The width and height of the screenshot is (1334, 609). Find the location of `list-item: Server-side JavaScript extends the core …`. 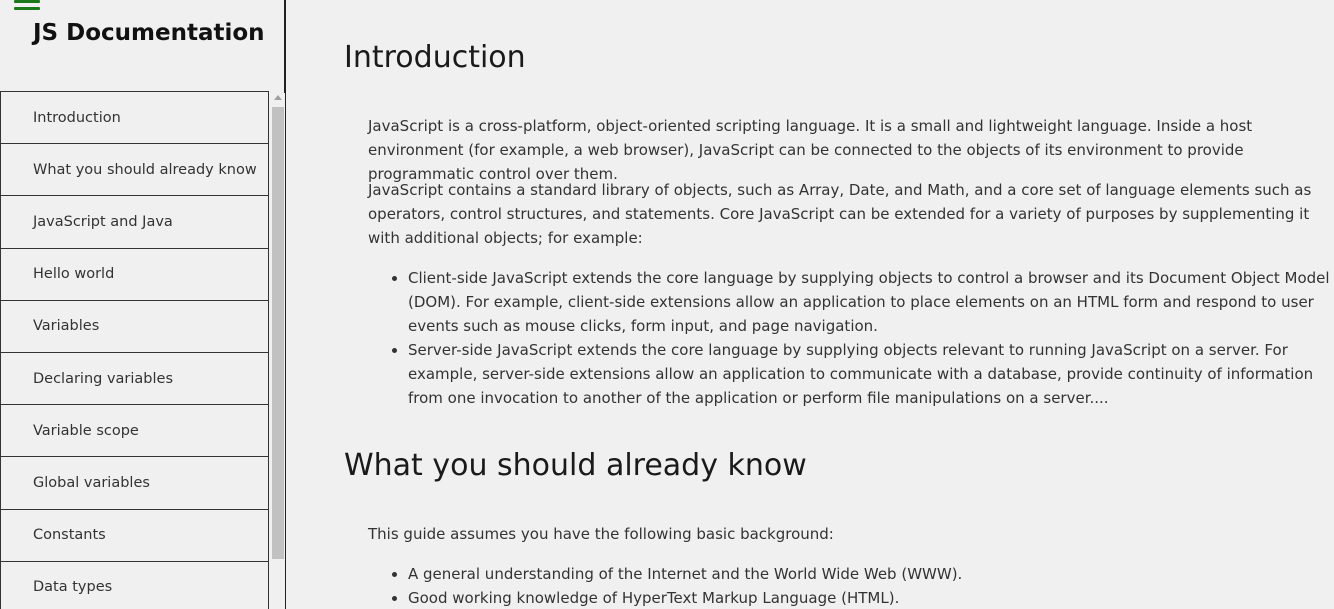

list-item: Server-side JavaScript extends the core … is located at coordinates (871, 374).